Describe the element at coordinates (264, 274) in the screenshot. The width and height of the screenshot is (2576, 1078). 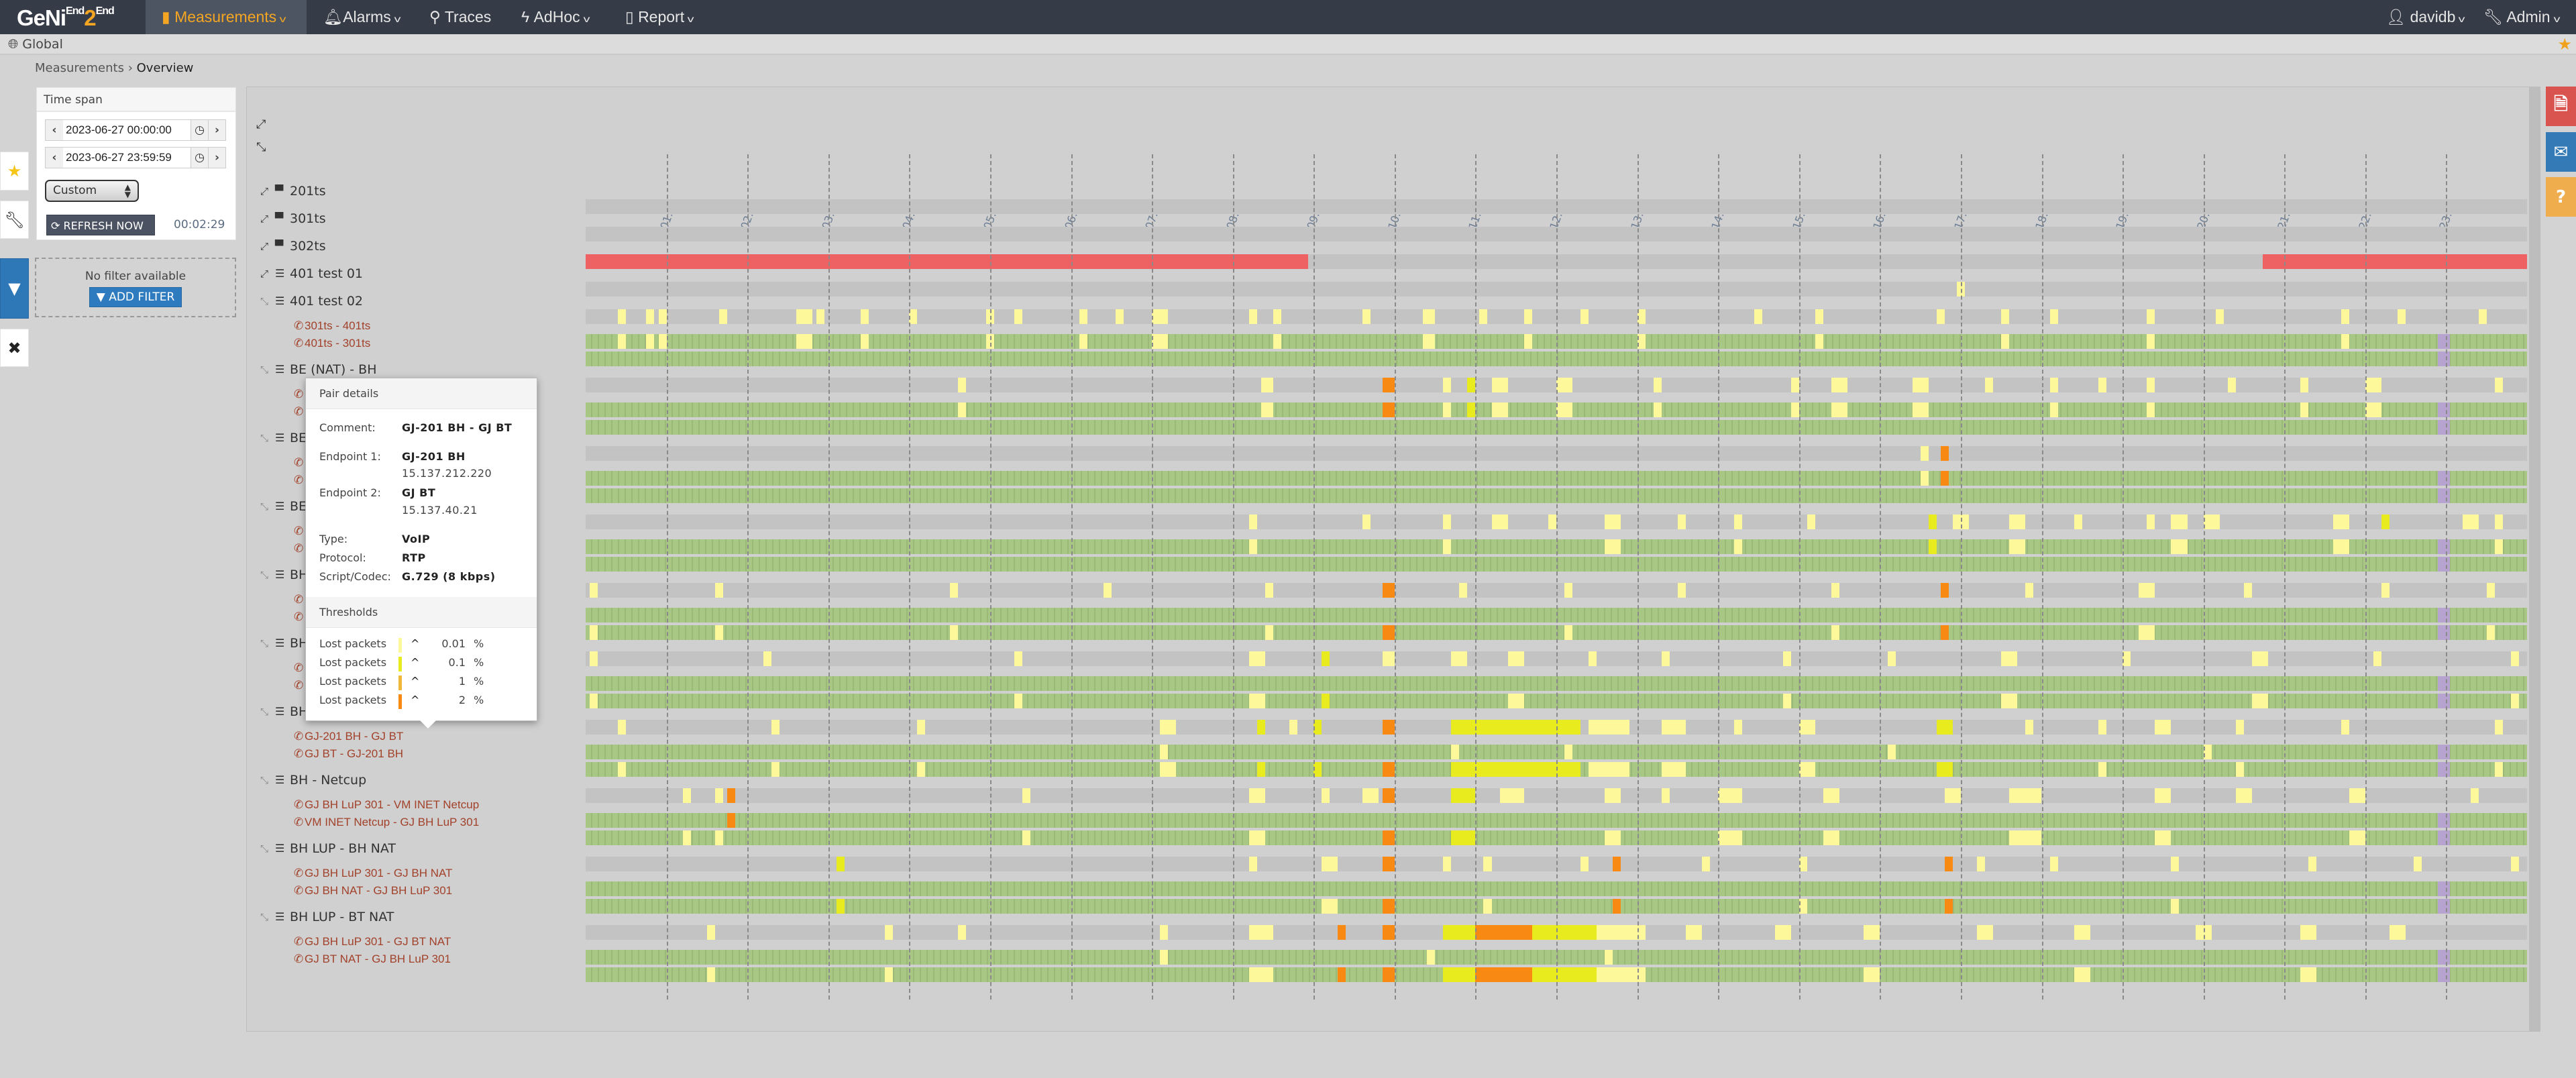
I see `expand-icon: ⤢` at that location.